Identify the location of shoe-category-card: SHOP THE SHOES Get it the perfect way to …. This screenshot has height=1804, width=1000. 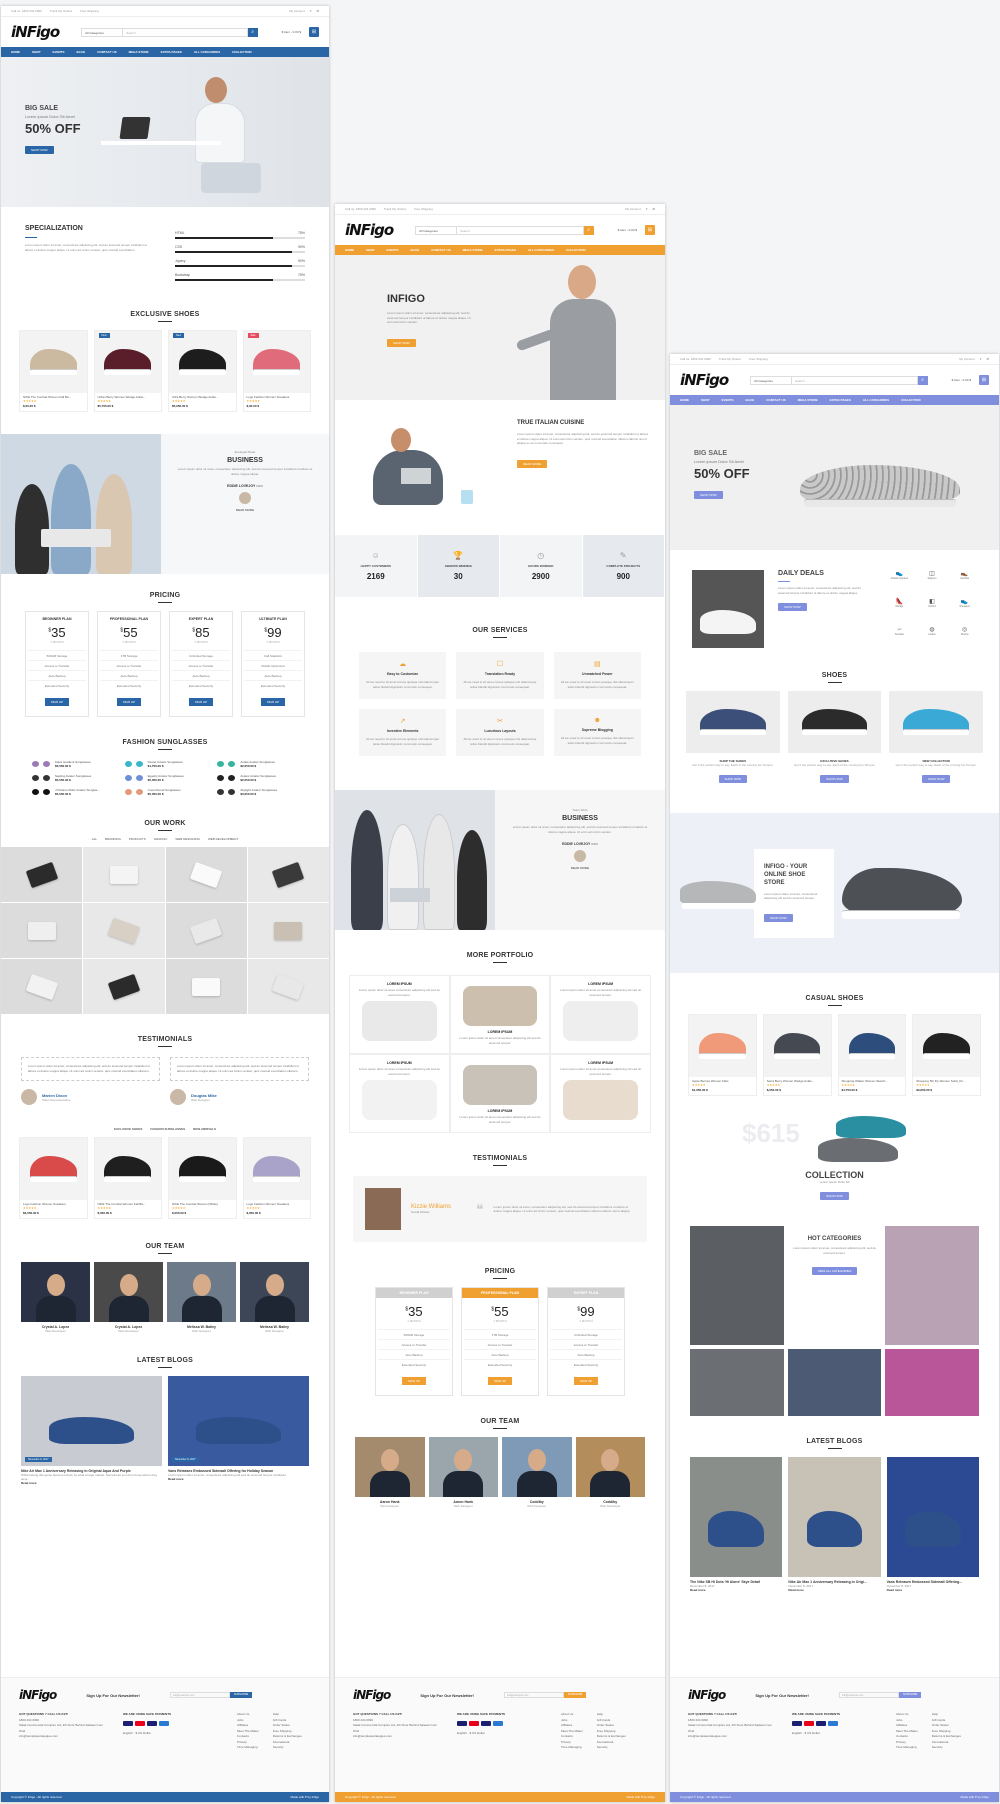
(733, 738).